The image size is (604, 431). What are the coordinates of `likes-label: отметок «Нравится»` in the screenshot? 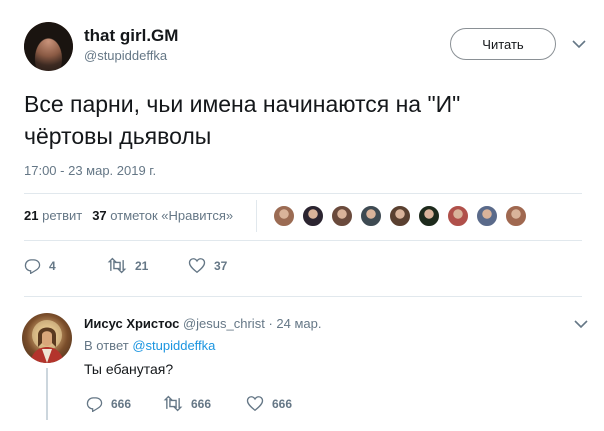 It's located at (172, 215).